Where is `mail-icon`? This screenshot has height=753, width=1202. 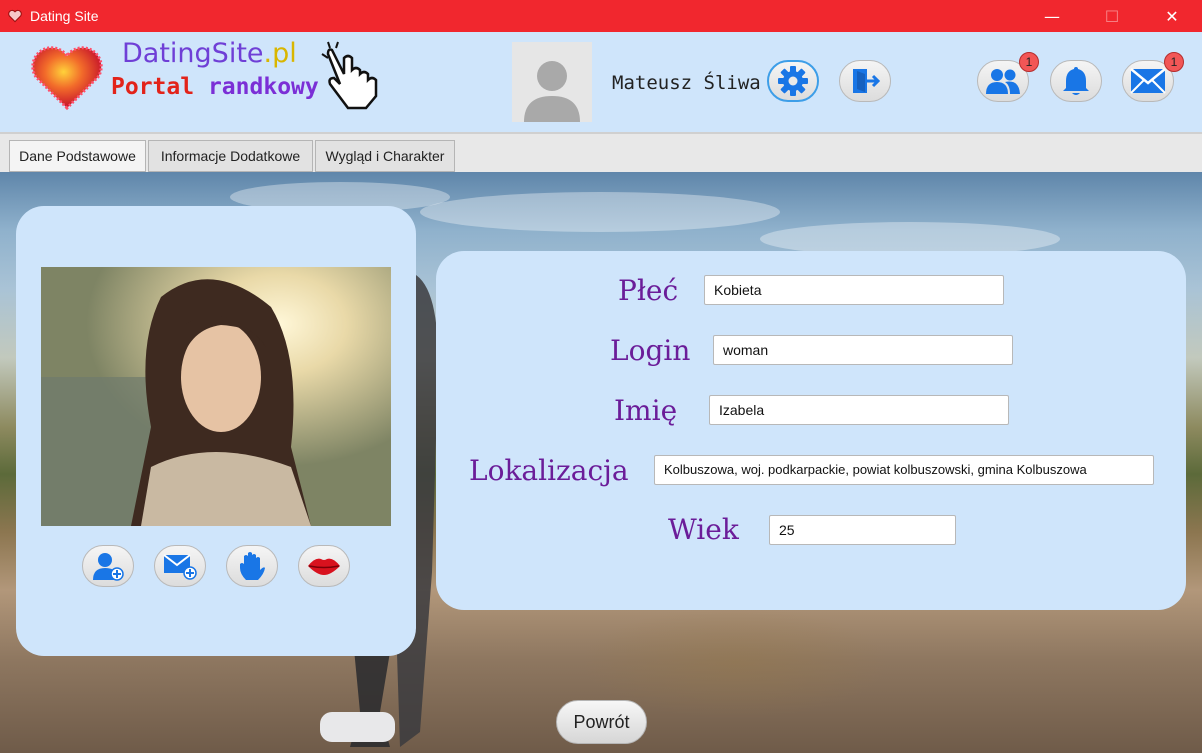 mail-icon is located at coordinates (1148, 81).